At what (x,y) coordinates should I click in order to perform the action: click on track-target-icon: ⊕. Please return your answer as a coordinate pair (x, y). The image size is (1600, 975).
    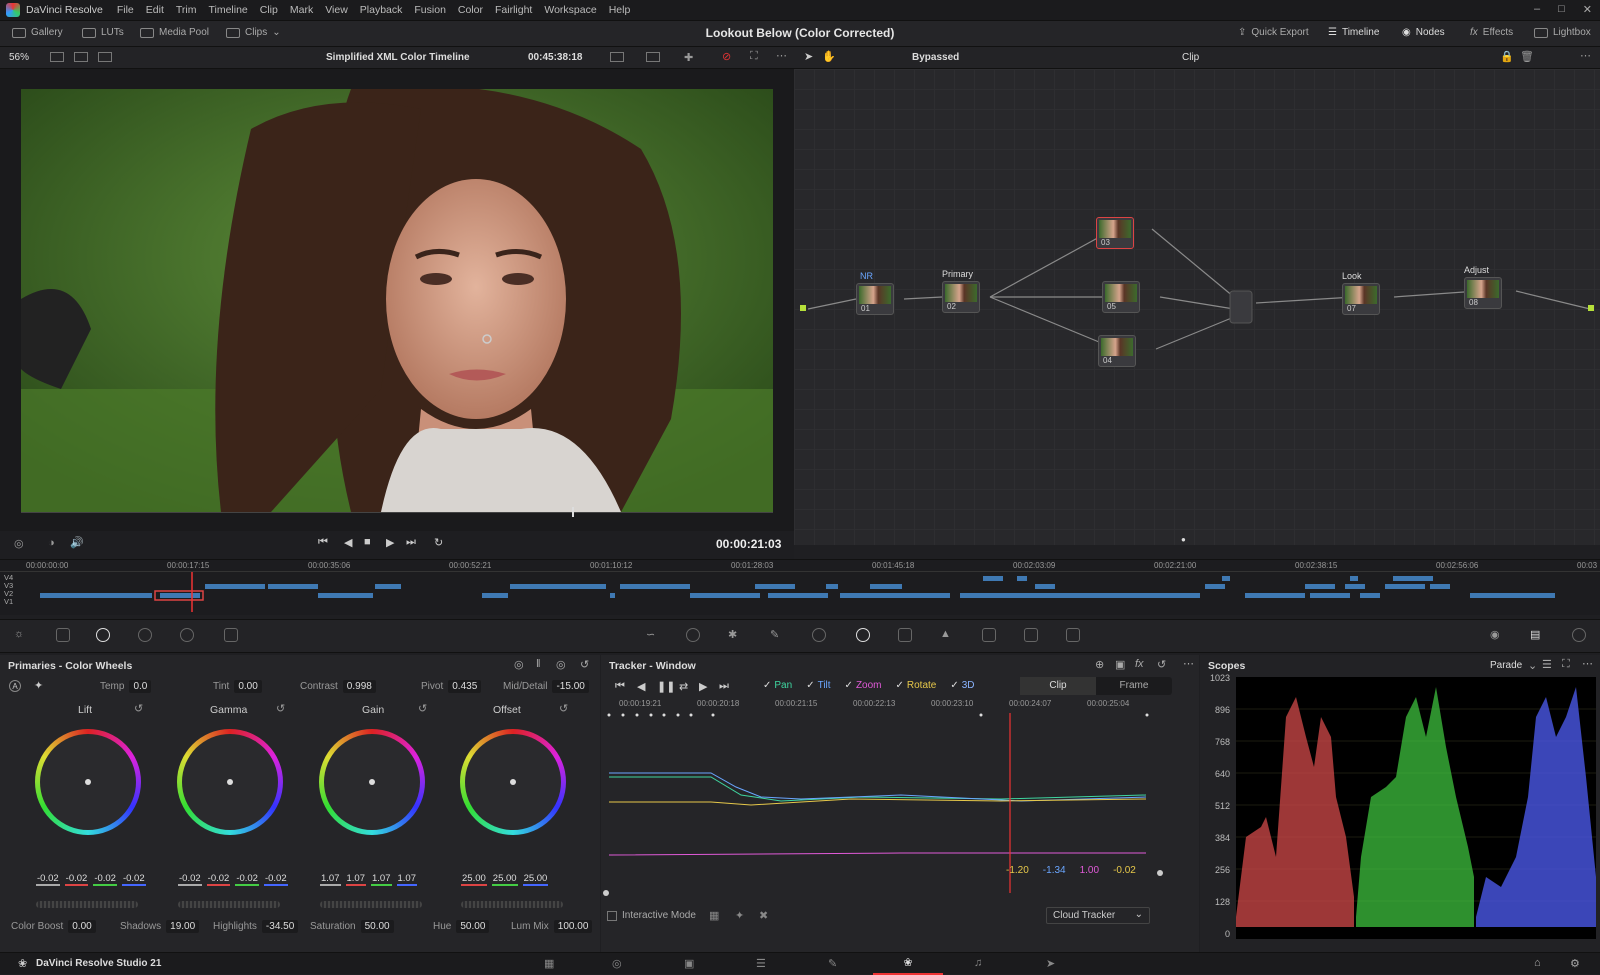
    Looking at the image, I should click on (1099, 664).